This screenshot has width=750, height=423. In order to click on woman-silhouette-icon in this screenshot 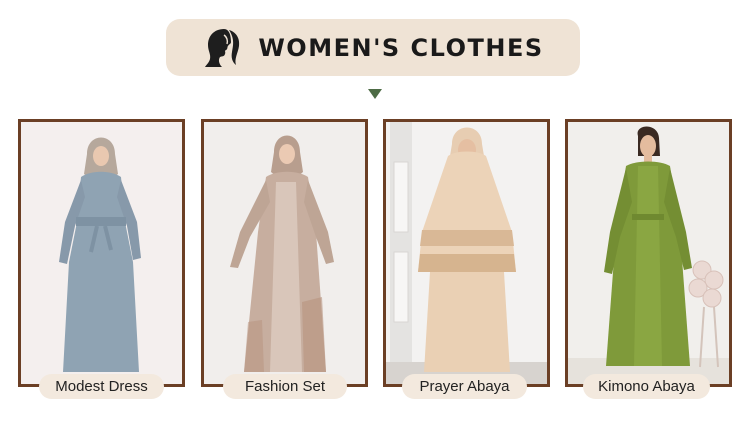, I will do `click(222, 47)`.